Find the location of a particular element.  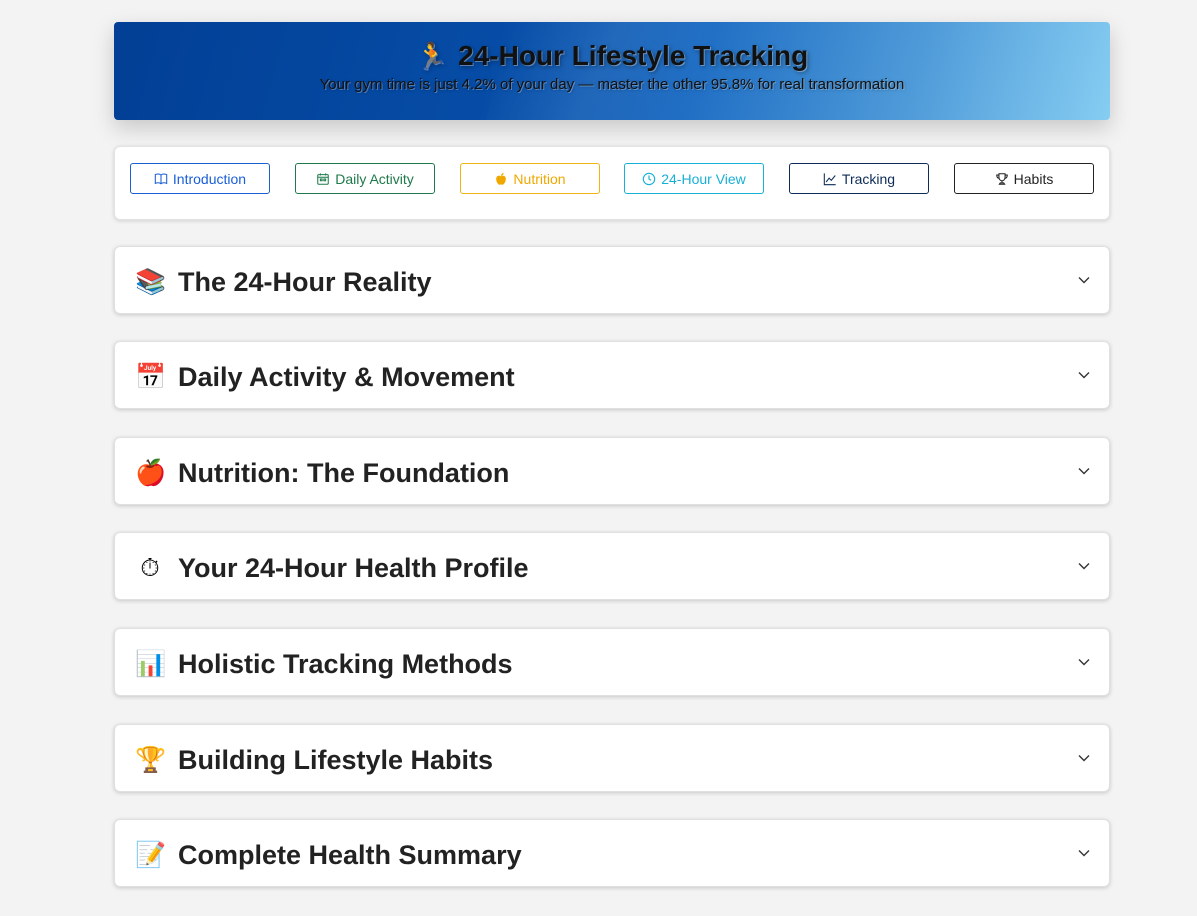

nav-button-label: Introduction is located at coordinates (209, 178).